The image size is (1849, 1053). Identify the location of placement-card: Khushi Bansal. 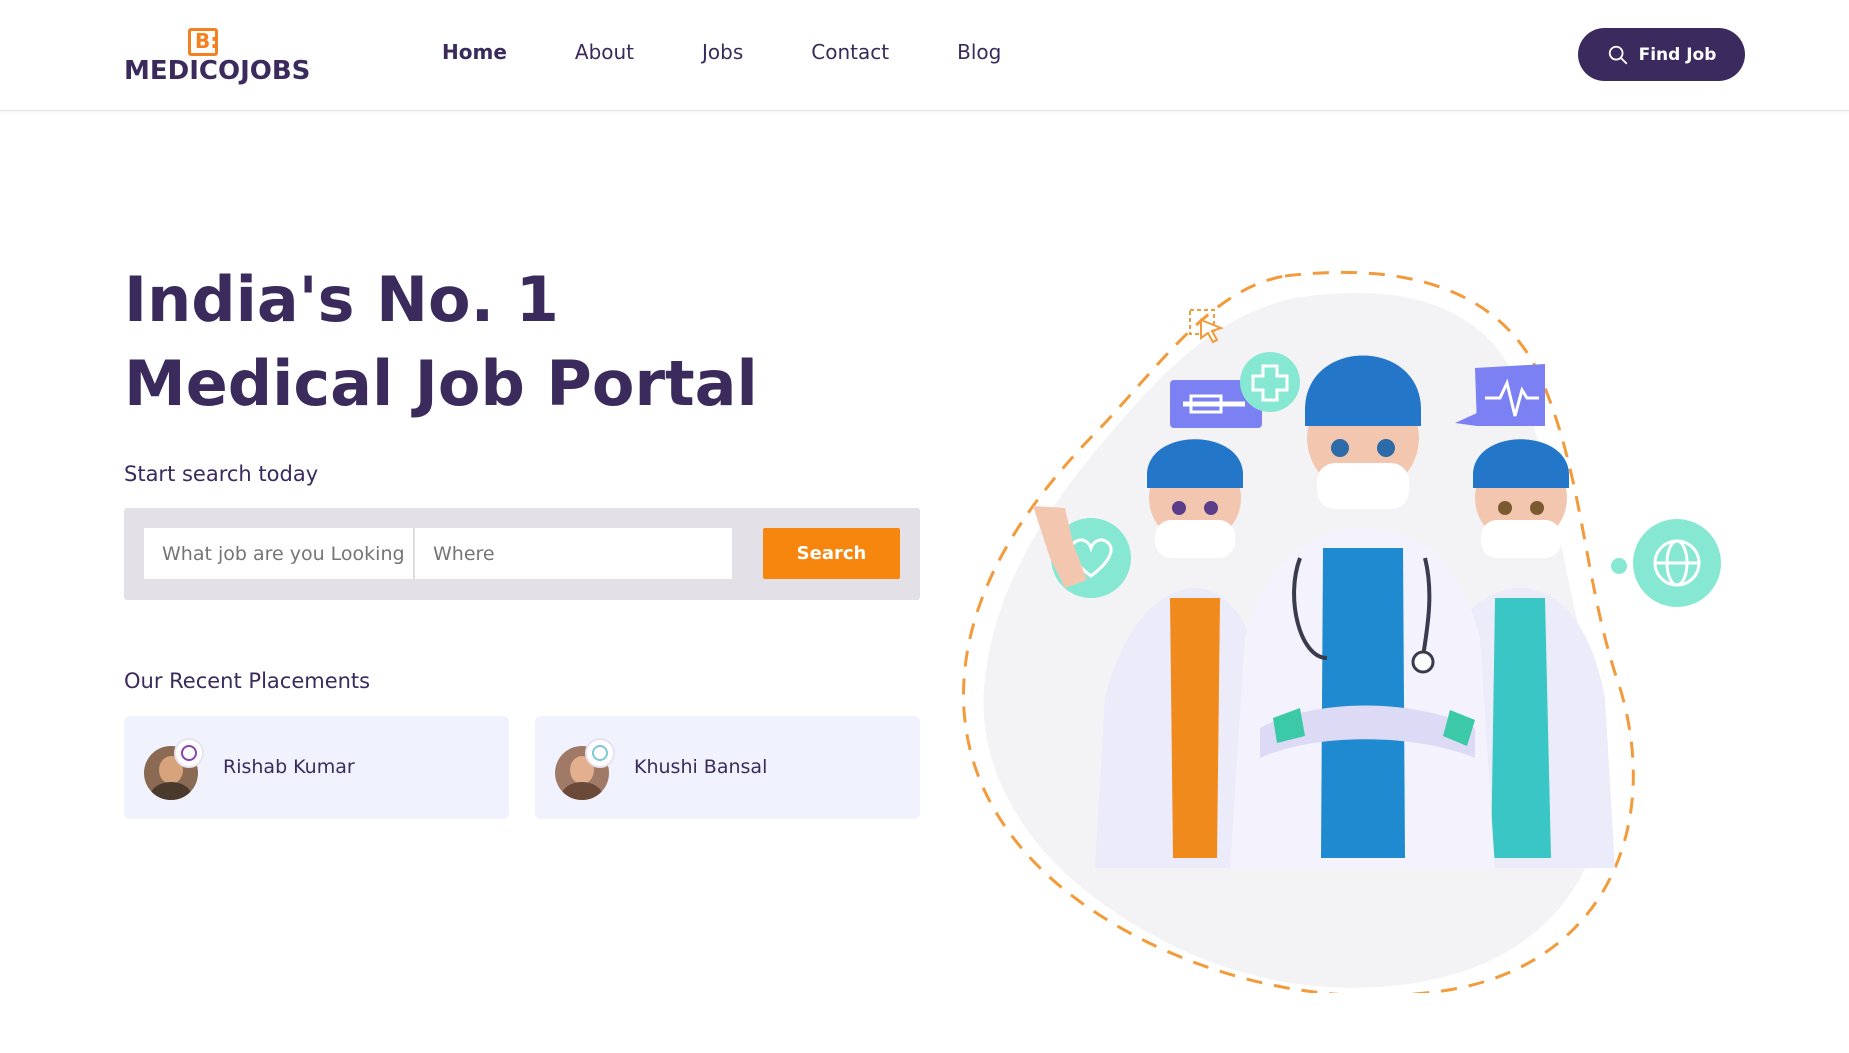
(727, 767).